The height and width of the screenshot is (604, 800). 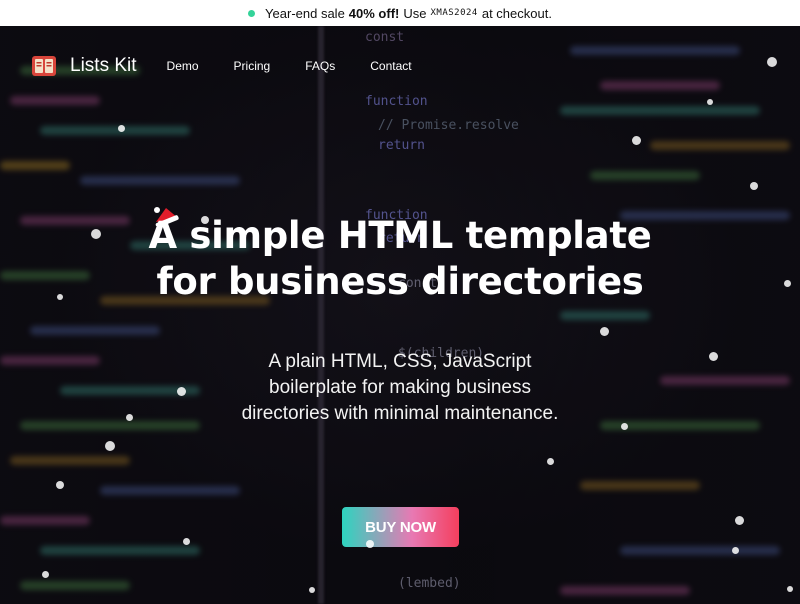 What do you see at coordinates (320, 66) in the screenshot?
I see `nav-link-faqs: FAQs` at bounding box center [320, 66].